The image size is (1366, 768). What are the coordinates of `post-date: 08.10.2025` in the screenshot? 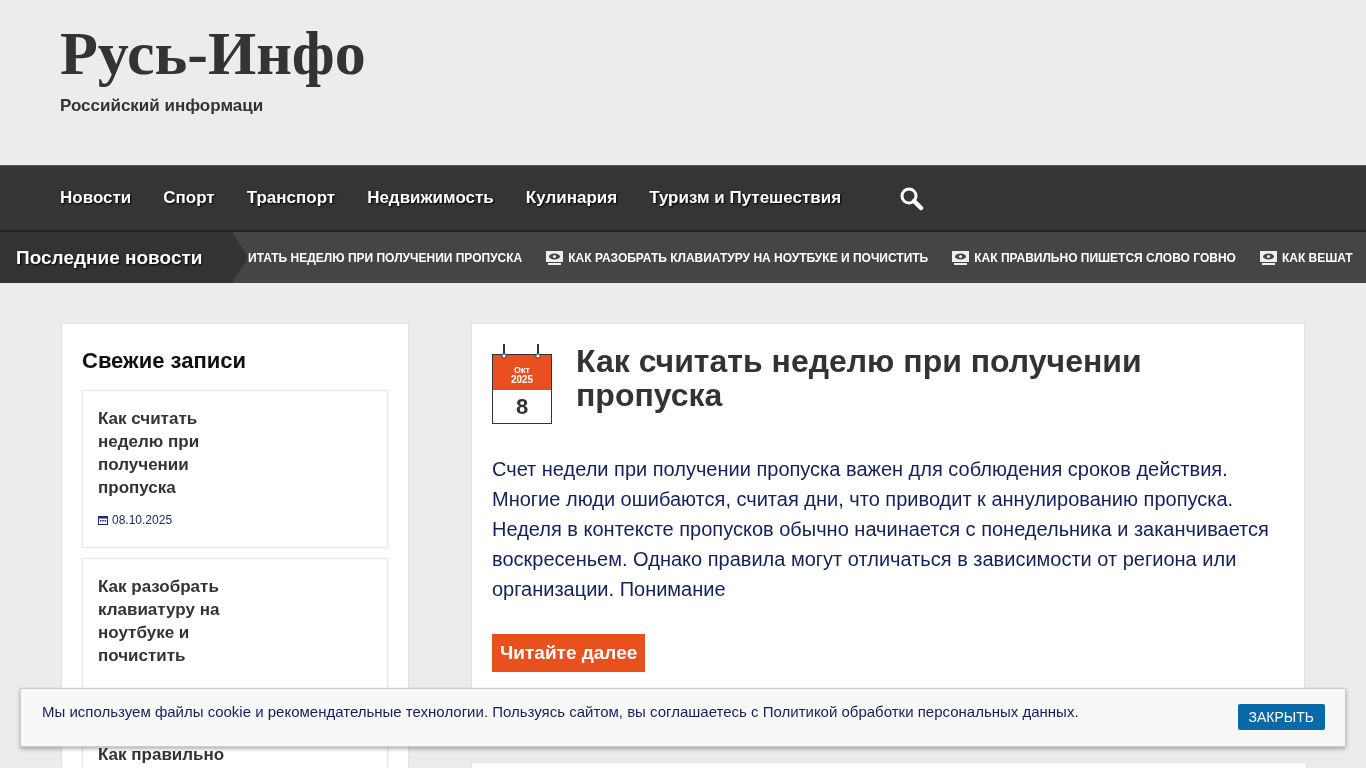 It's located at (142, 520).